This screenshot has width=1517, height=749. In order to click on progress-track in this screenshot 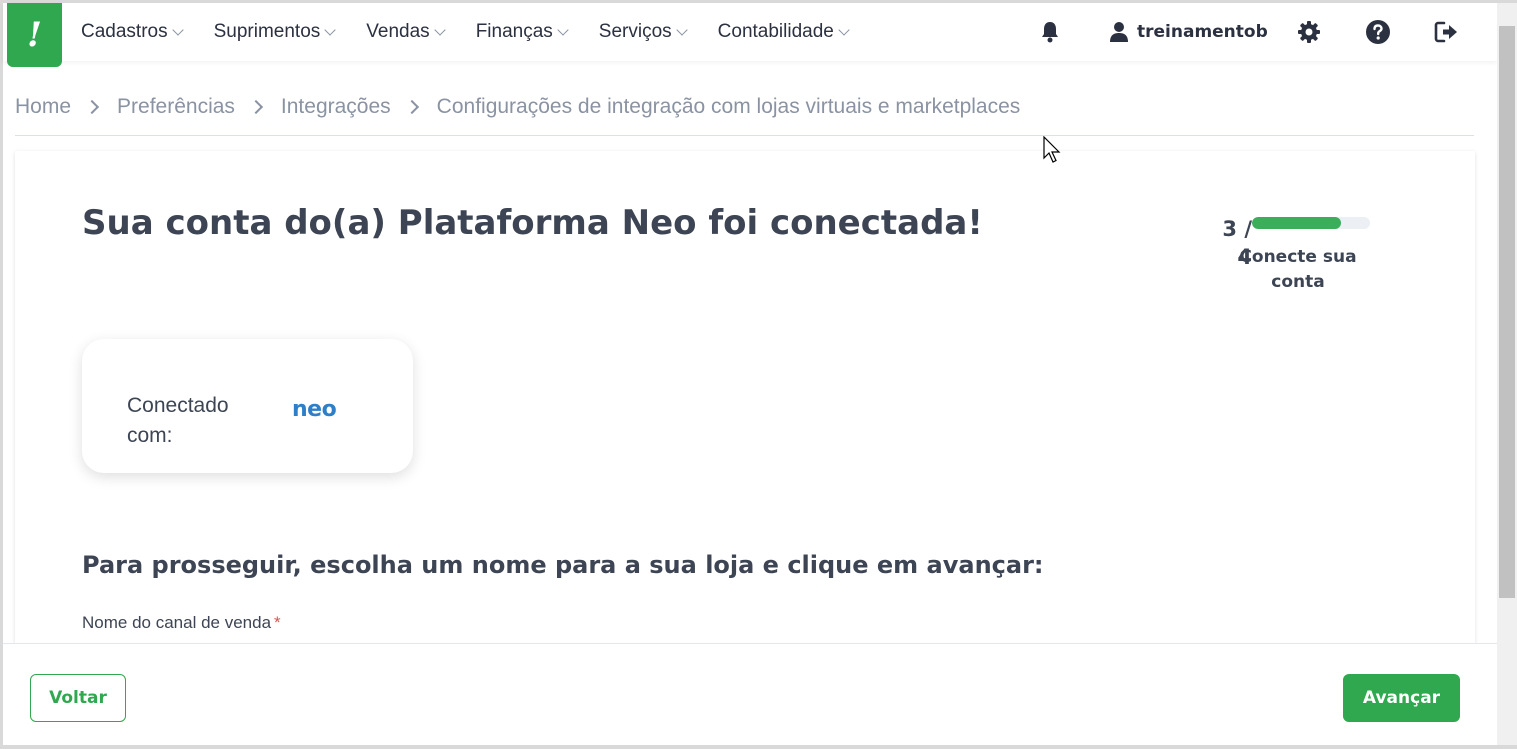, I will do `click(1311, 223)`.